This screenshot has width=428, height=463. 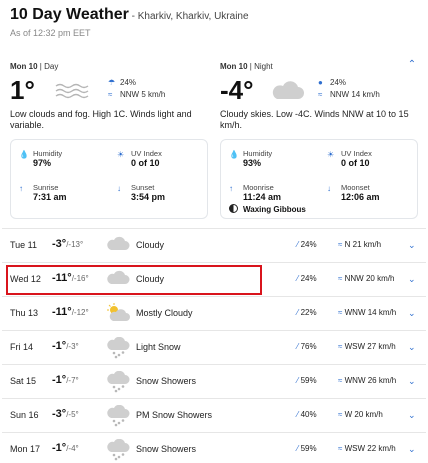 I want to click on night-uv: ☀ UV Index 0 of 10, so click(x=349, y=158).